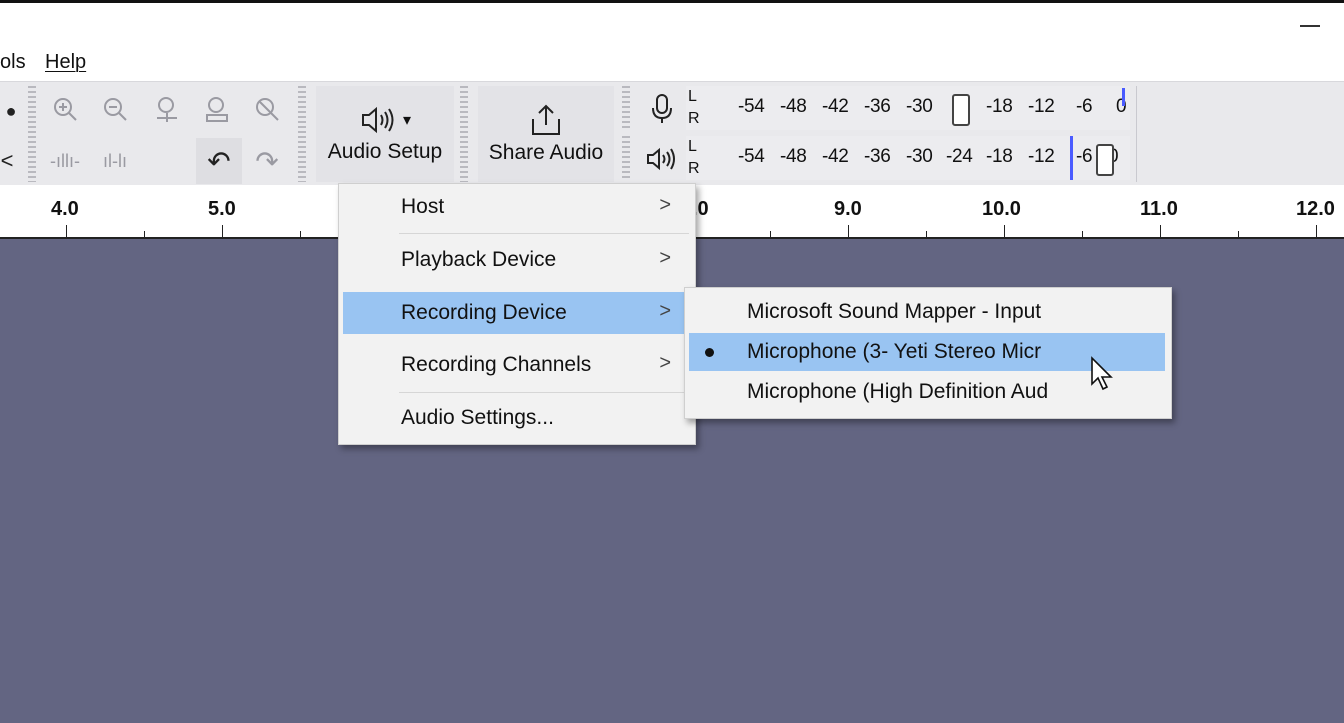  I want to click on playback-peak-indicator, so click(1071, 158).